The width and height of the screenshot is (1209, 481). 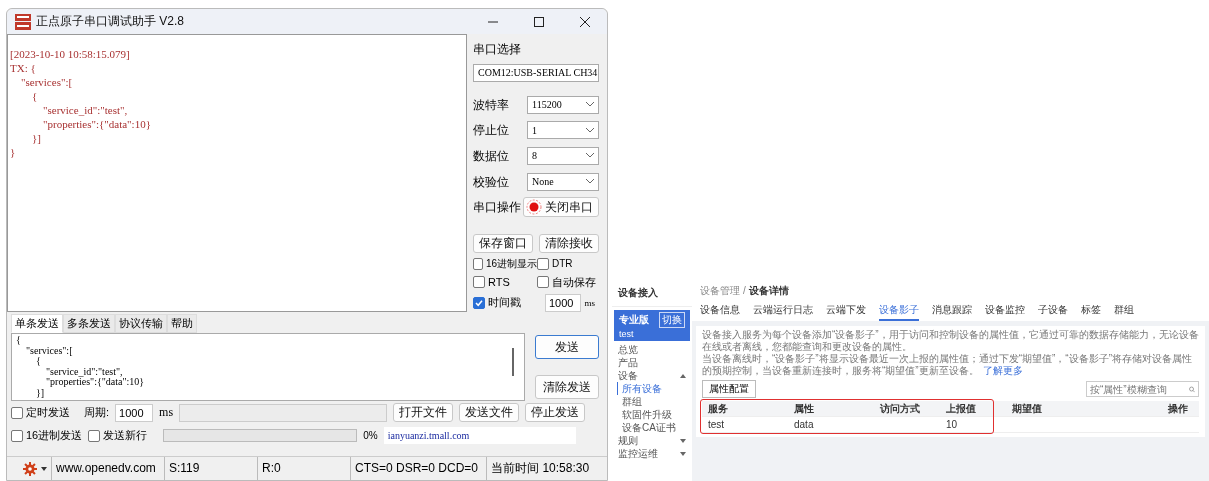 I want to click on tab: 云端下发, so click(x=846, y=311).